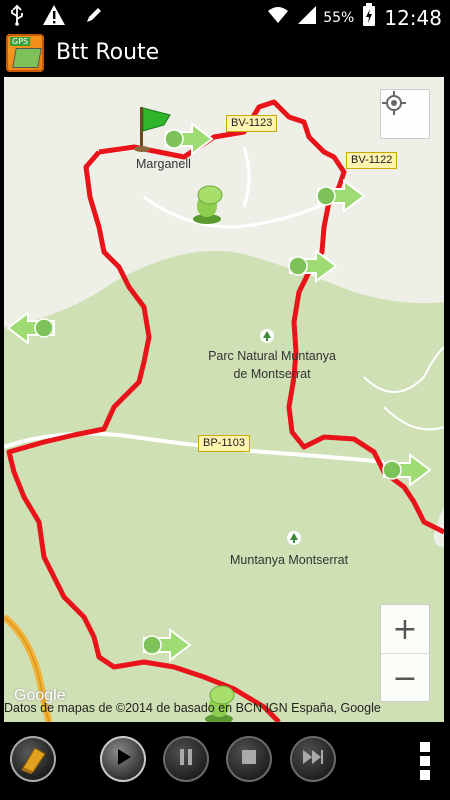 The height and width of the screenshot is (800, 450). I want to click on battery-percent: 55%, so click(339, 17).